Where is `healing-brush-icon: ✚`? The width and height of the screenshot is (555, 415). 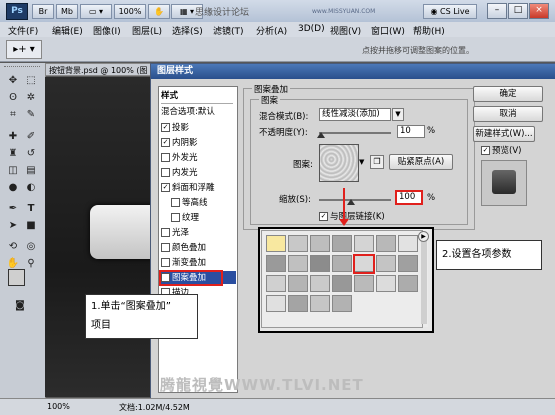
healing-brush-icon: ✚ is located at coordinates (13, 136).